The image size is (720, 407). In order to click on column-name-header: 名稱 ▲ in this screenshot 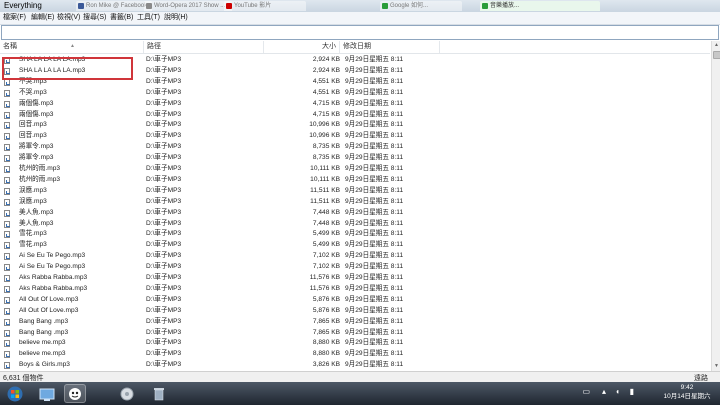, I will do `click(72, 47)`.